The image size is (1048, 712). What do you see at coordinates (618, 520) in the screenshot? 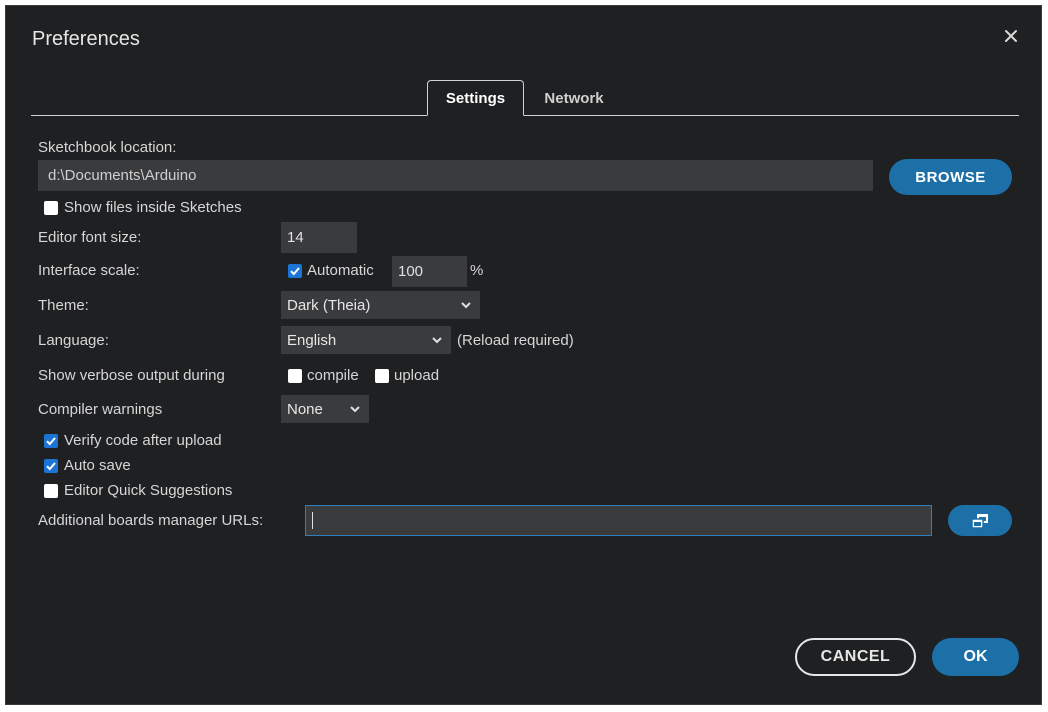
I see `boards-urls-input` at bounding box center [618, 520].